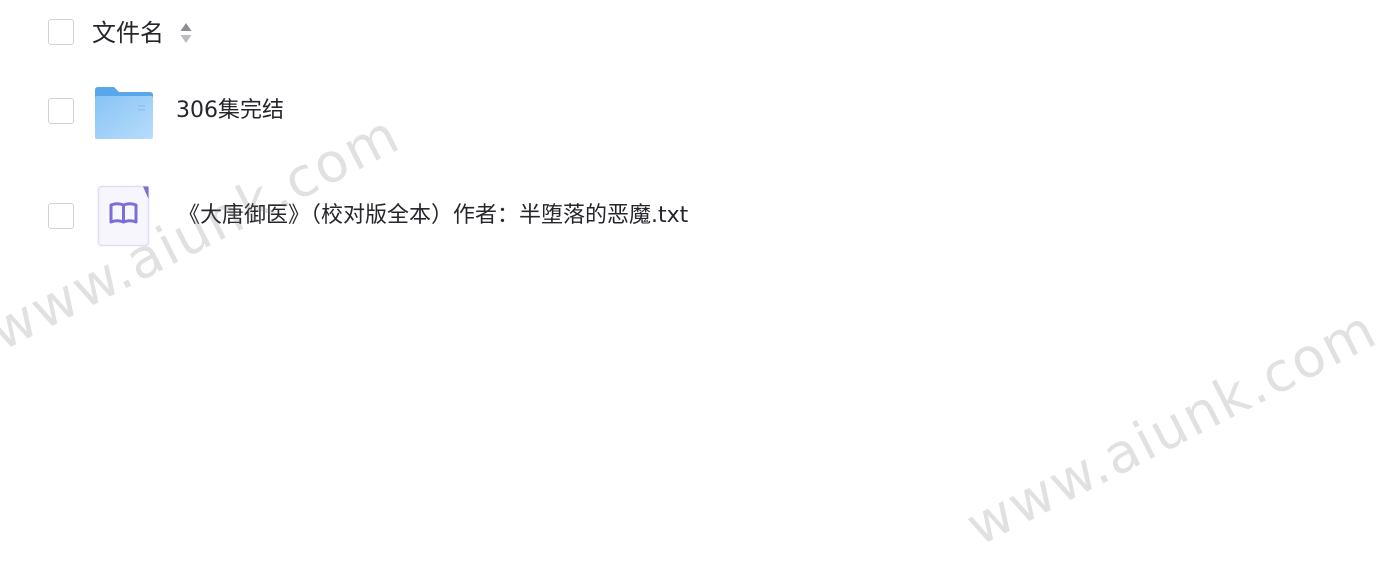  Describe the element at coordinates (433, 216) in the screenshot. I see `document-name-link: 《大唐御医》（校对版全本）作者：半堕落的恶魔.txt` at that location.